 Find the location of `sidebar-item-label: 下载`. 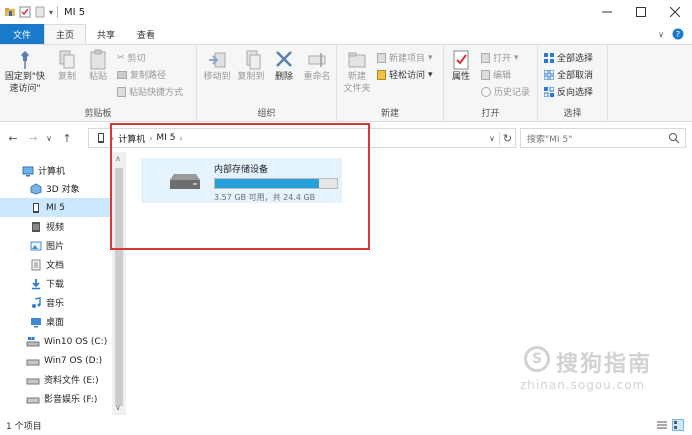

sidebar-item-label: 下载 is located at coordinates (55, 285).